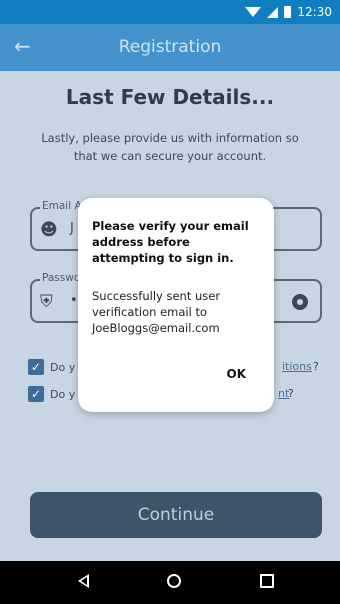 This screenshot has width=340, height=604. I want to click on privacy-checkbox: ✓, so click(36, 394).